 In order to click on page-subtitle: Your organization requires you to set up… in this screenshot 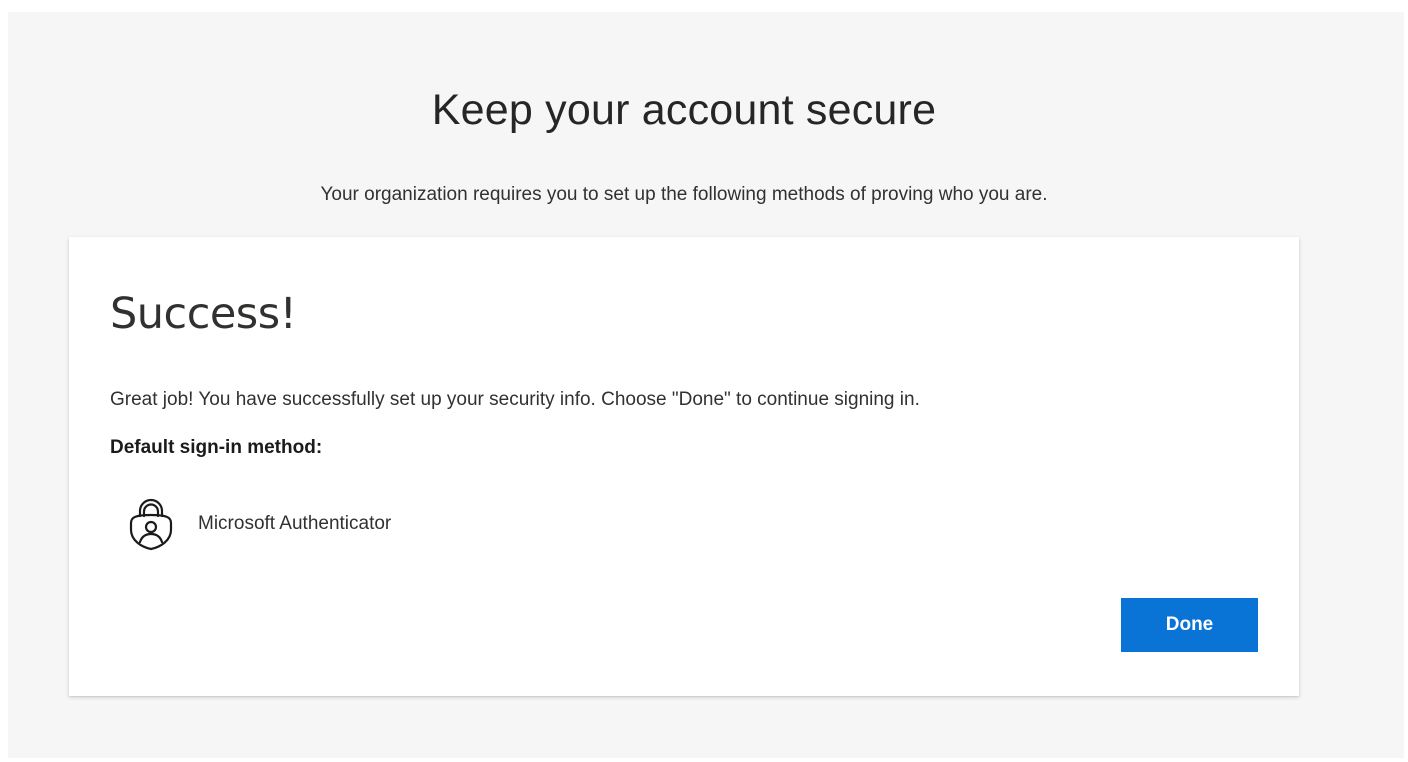, I will do `click(684, 194)`.